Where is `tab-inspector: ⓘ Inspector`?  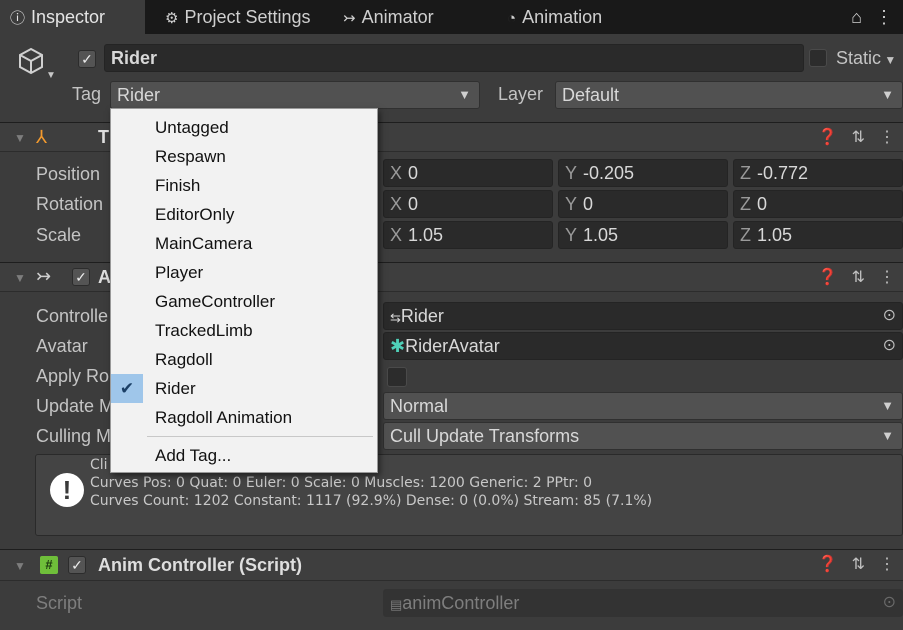
tab-inspector: ⓘ Inspector is located at coordinates (72, 17).